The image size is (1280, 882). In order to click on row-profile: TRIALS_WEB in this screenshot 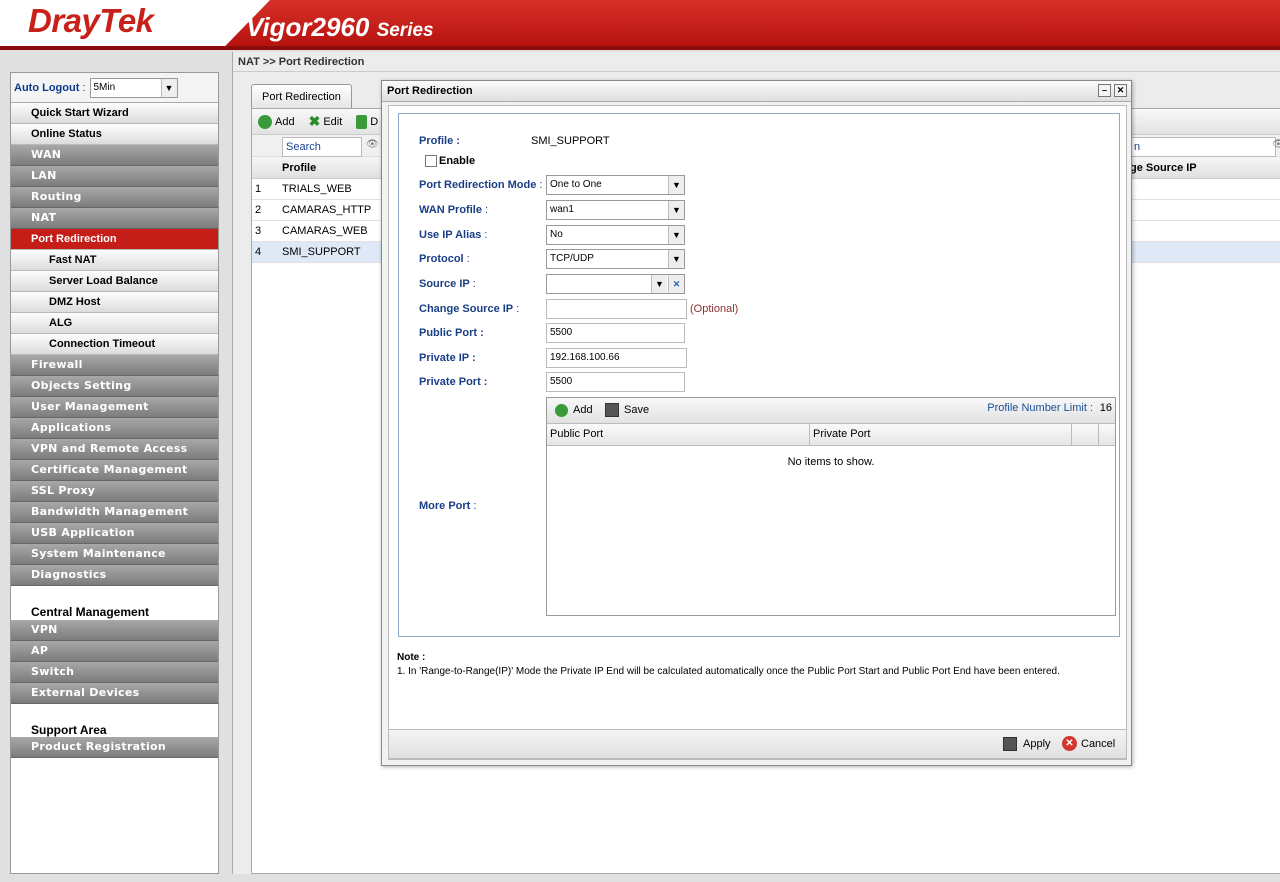, I will do `click(317, 189)`.